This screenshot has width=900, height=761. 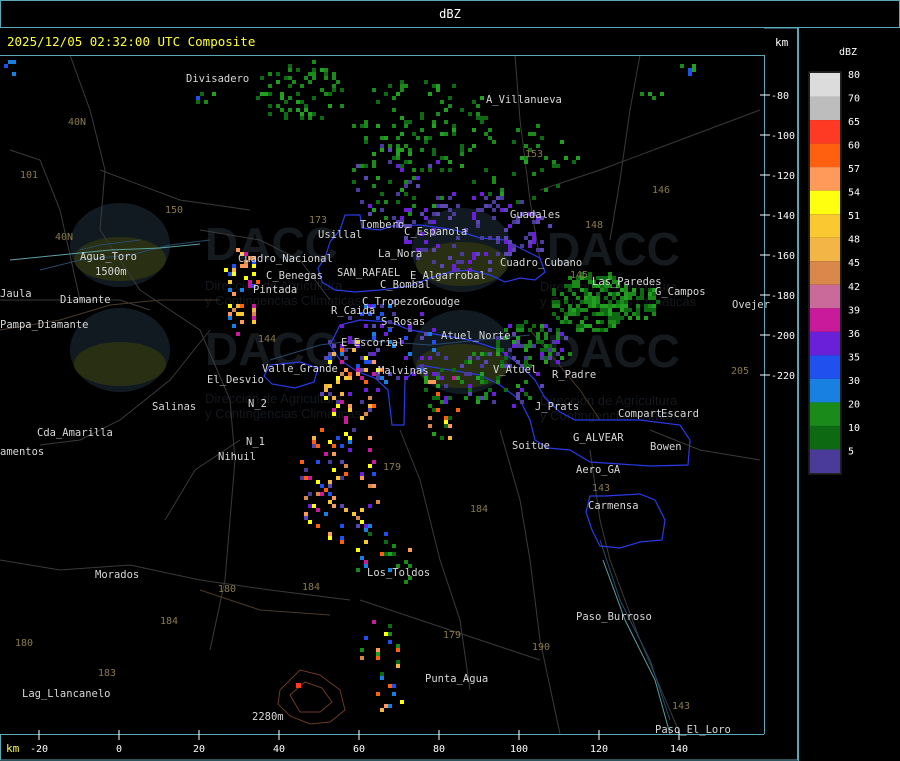 What do you see at coordinates (783, 296) in the screenshot?
I see `y-tick-label: -180` at bounding box center [783, 296].